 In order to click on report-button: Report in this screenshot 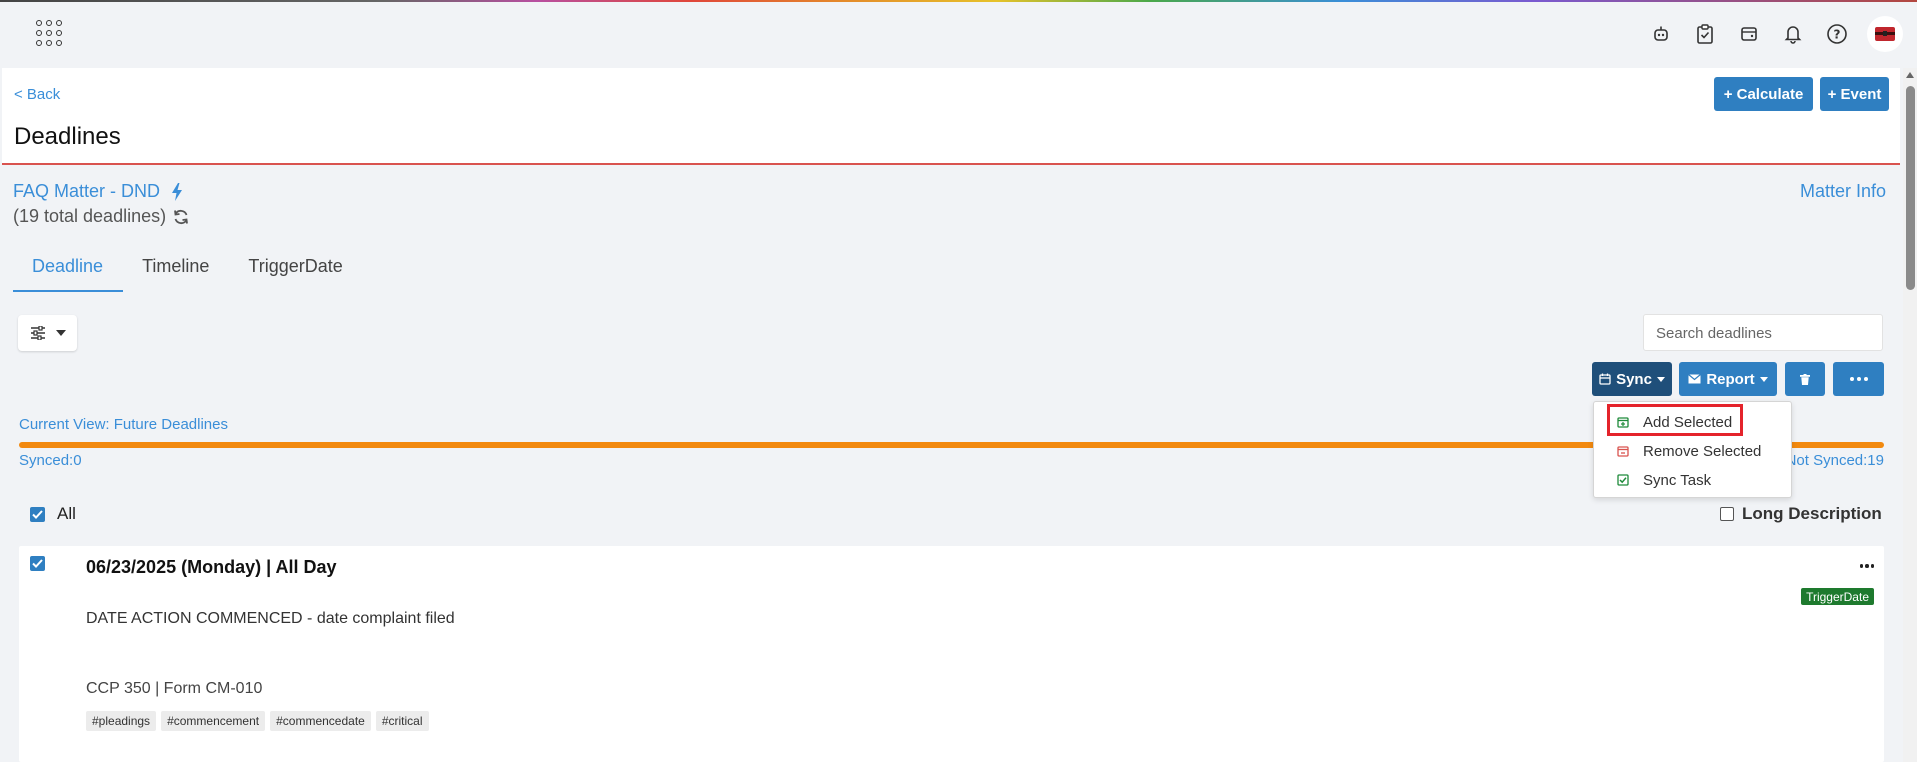, I will do `click(1728, 379)`.